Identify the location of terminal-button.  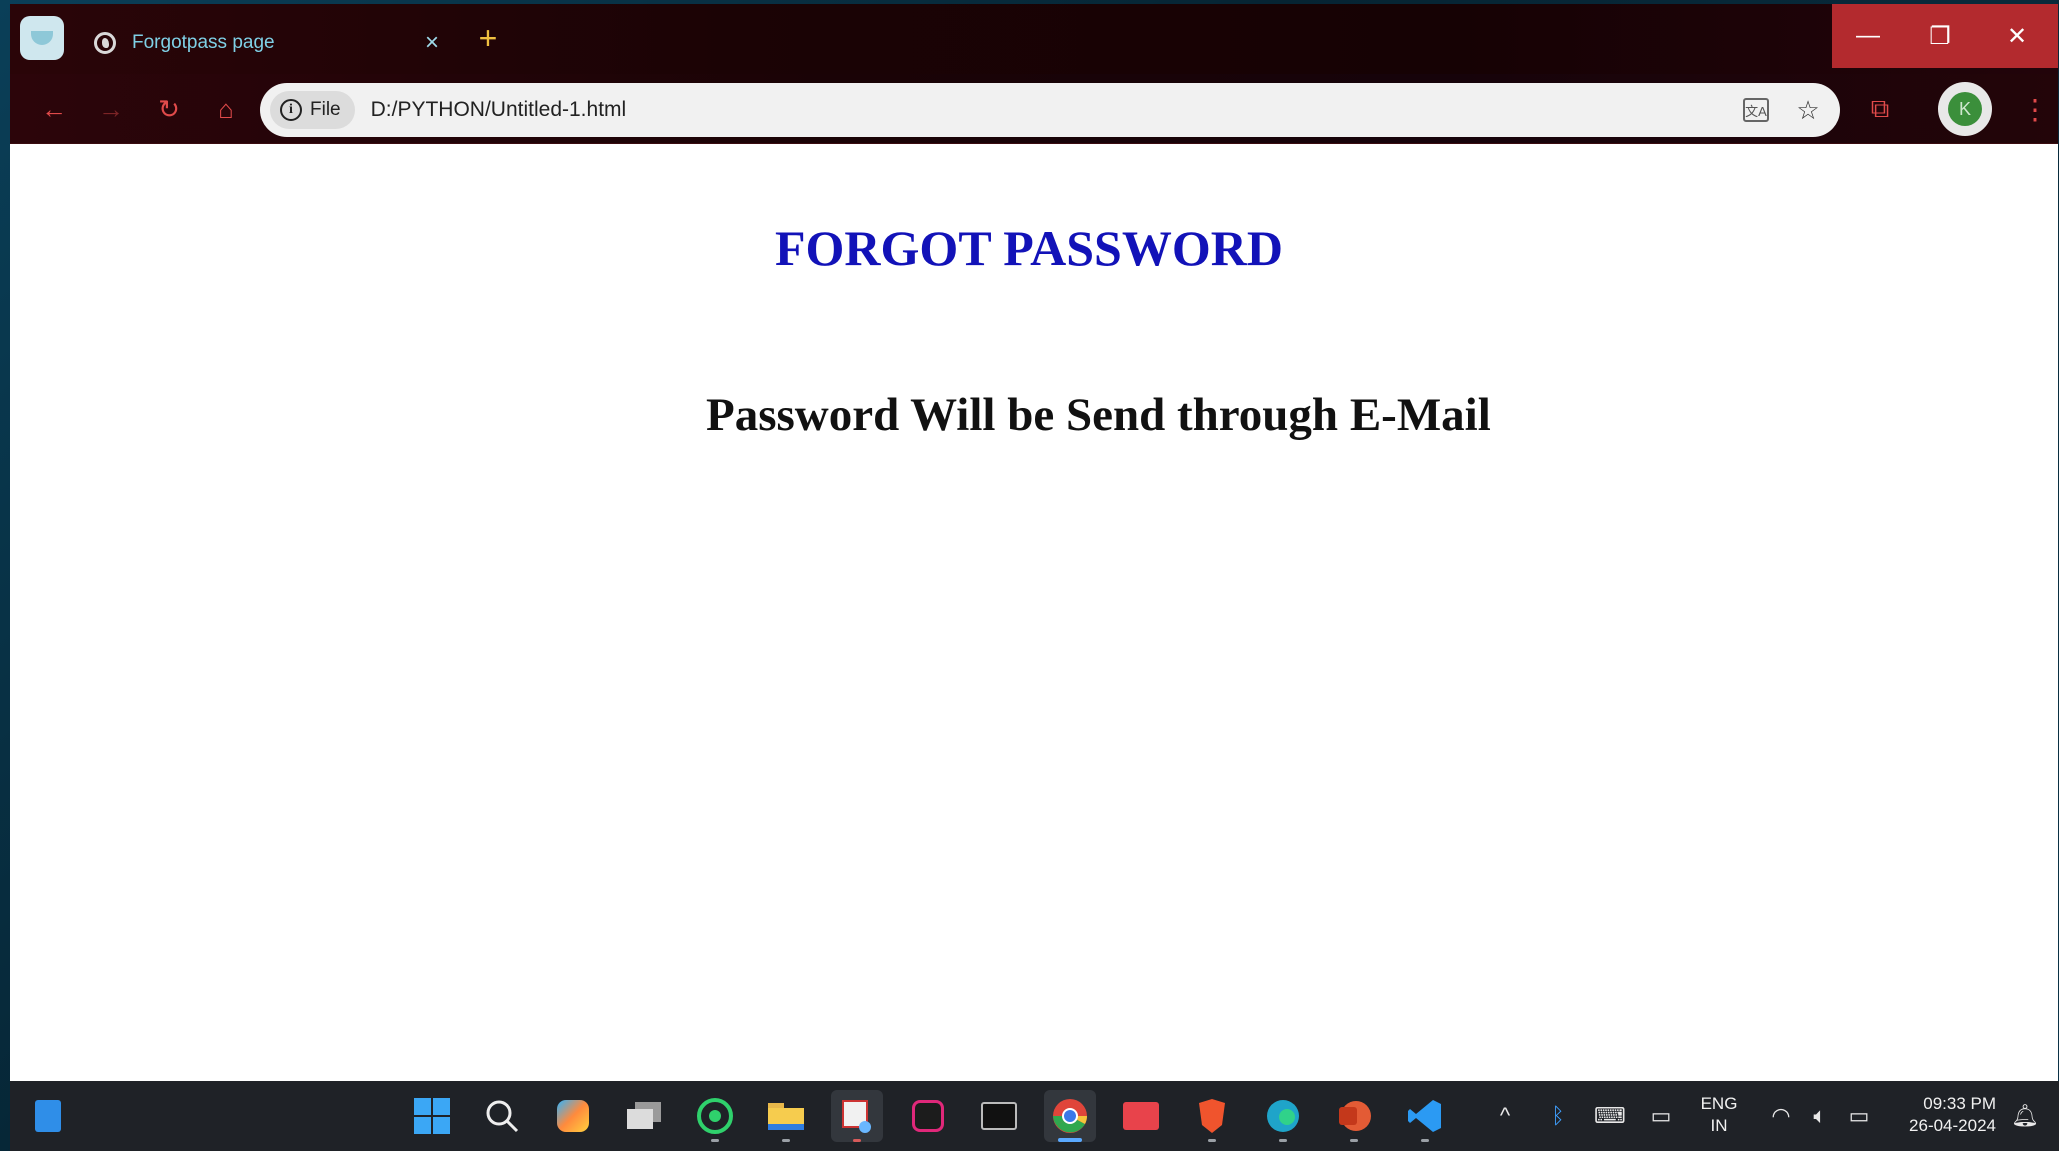
(999, 1116).